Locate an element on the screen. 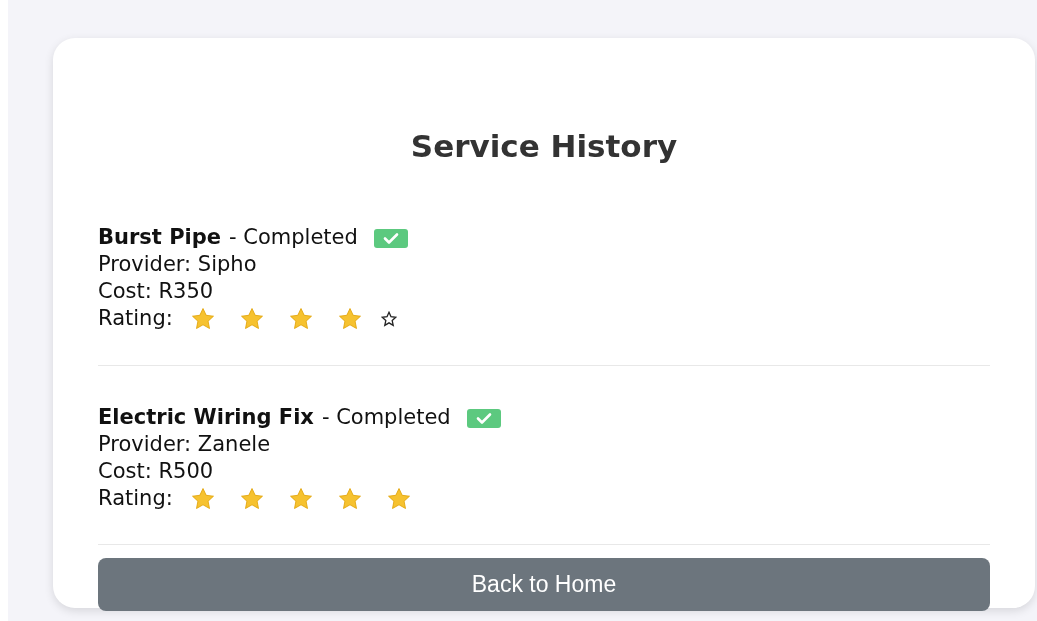 This screenshot has width=1037, height=621. back-to-home-button: Back to Home is located at coordinates (544, 584).